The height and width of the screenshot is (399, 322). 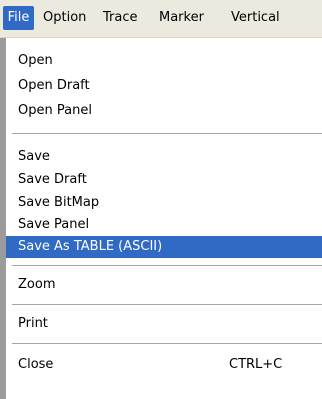 I want to click on menu-item-print: Print, so click(x=164, y=324).